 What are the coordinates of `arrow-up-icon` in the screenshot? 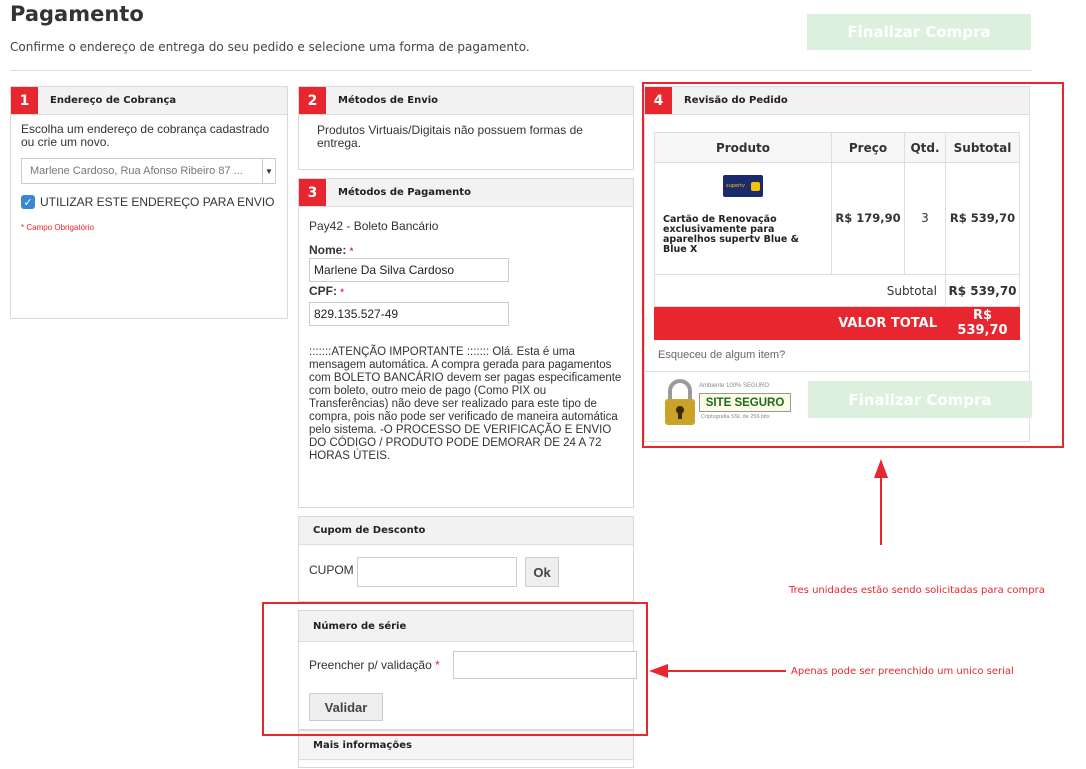 It's located at (881, 502).